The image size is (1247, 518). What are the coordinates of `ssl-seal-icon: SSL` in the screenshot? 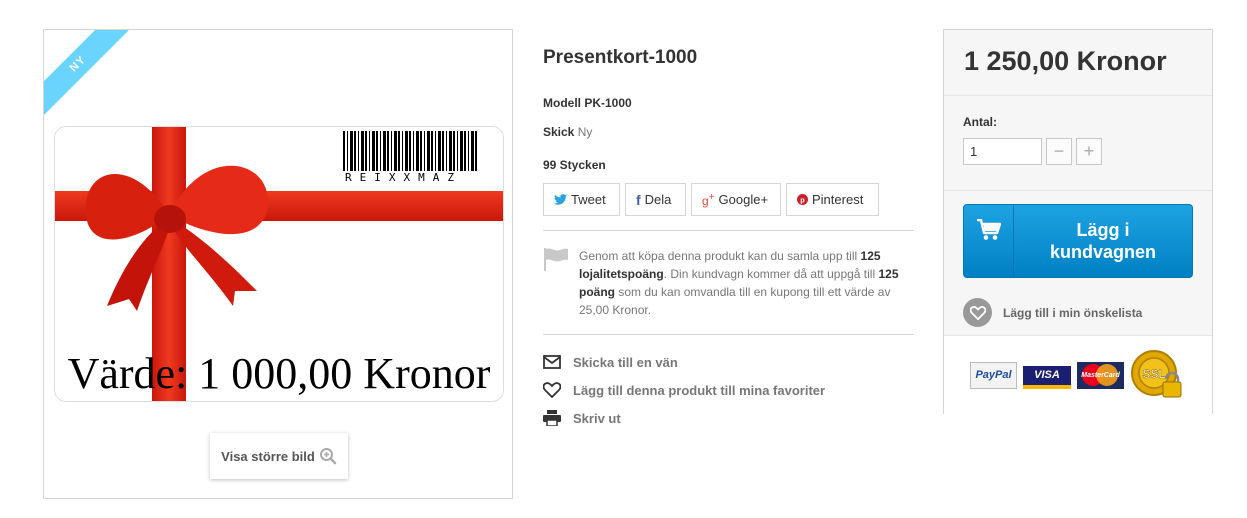 It's located at (1156, 374).